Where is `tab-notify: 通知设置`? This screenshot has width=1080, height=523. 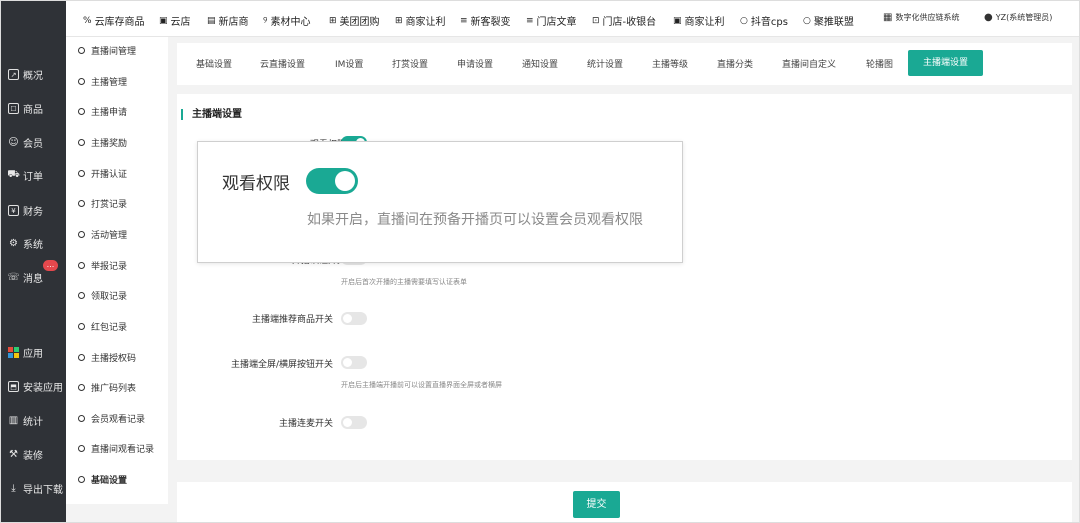 tab-notify: 通知设置 is located at coordinates (540, 63).